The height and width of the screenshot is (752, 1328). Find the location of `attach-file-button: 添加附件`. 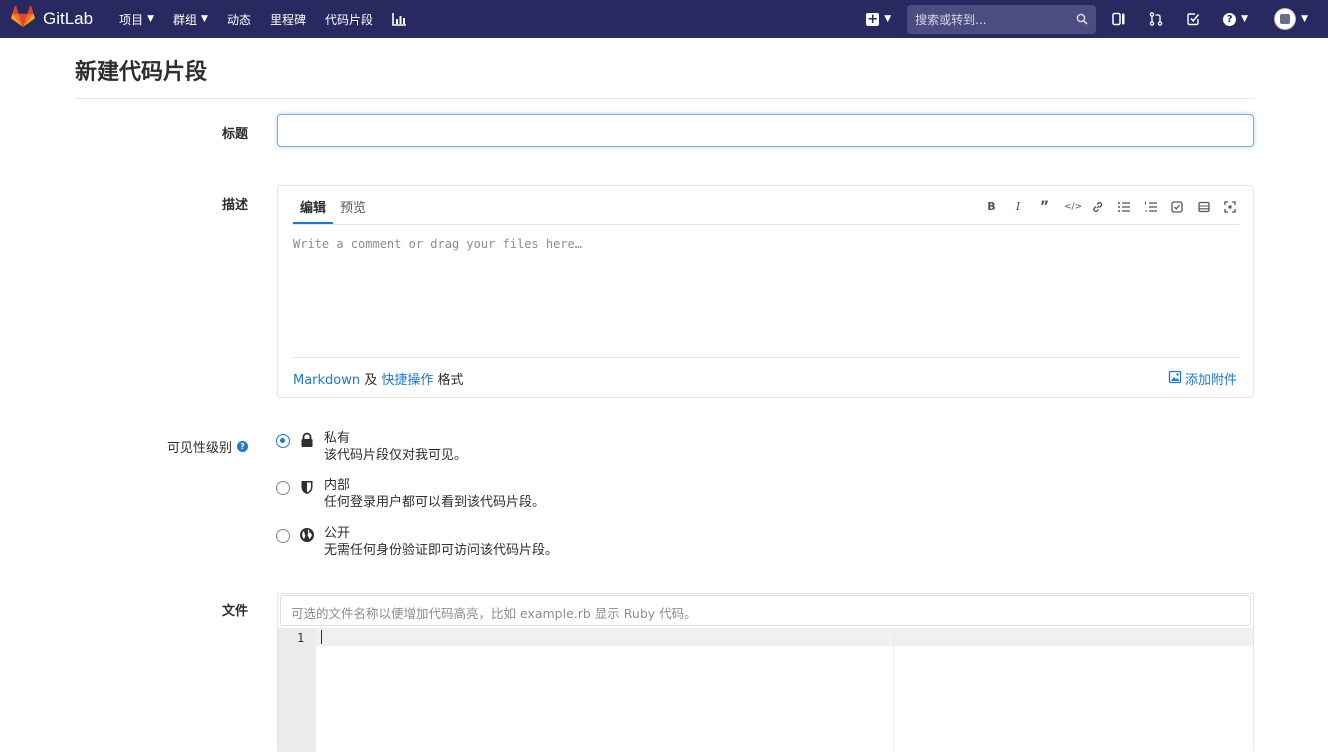

attach-file-button: 添加附件 is located at coordinates (1202, 378).